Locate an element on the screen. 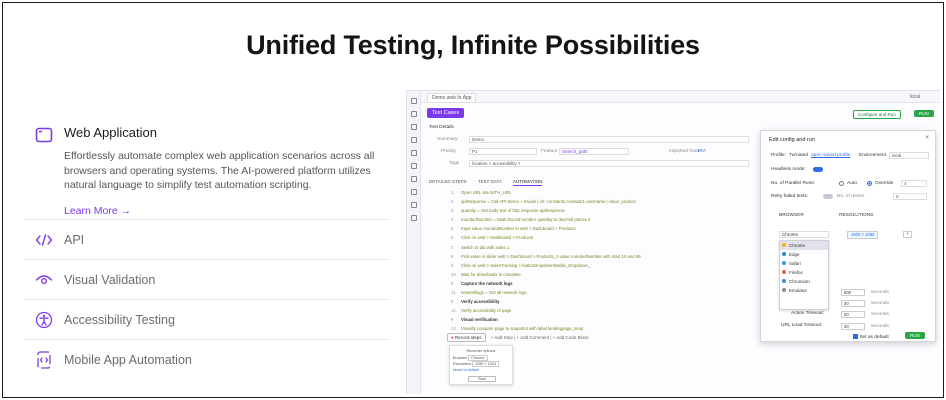 The height and width of the screenshot is (400, 946). tab-demo-app: Demo web In App is located at coordinates (452, 98).